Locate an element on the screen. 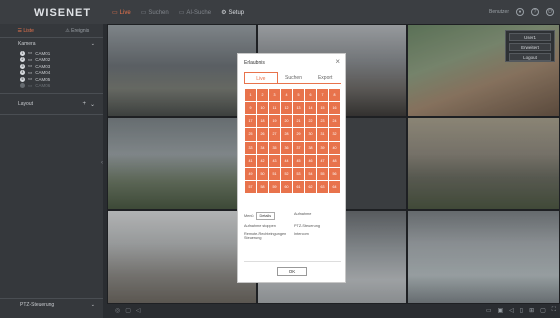  chevron-down-icon: ⌄ is located at coordinates (92, 104).